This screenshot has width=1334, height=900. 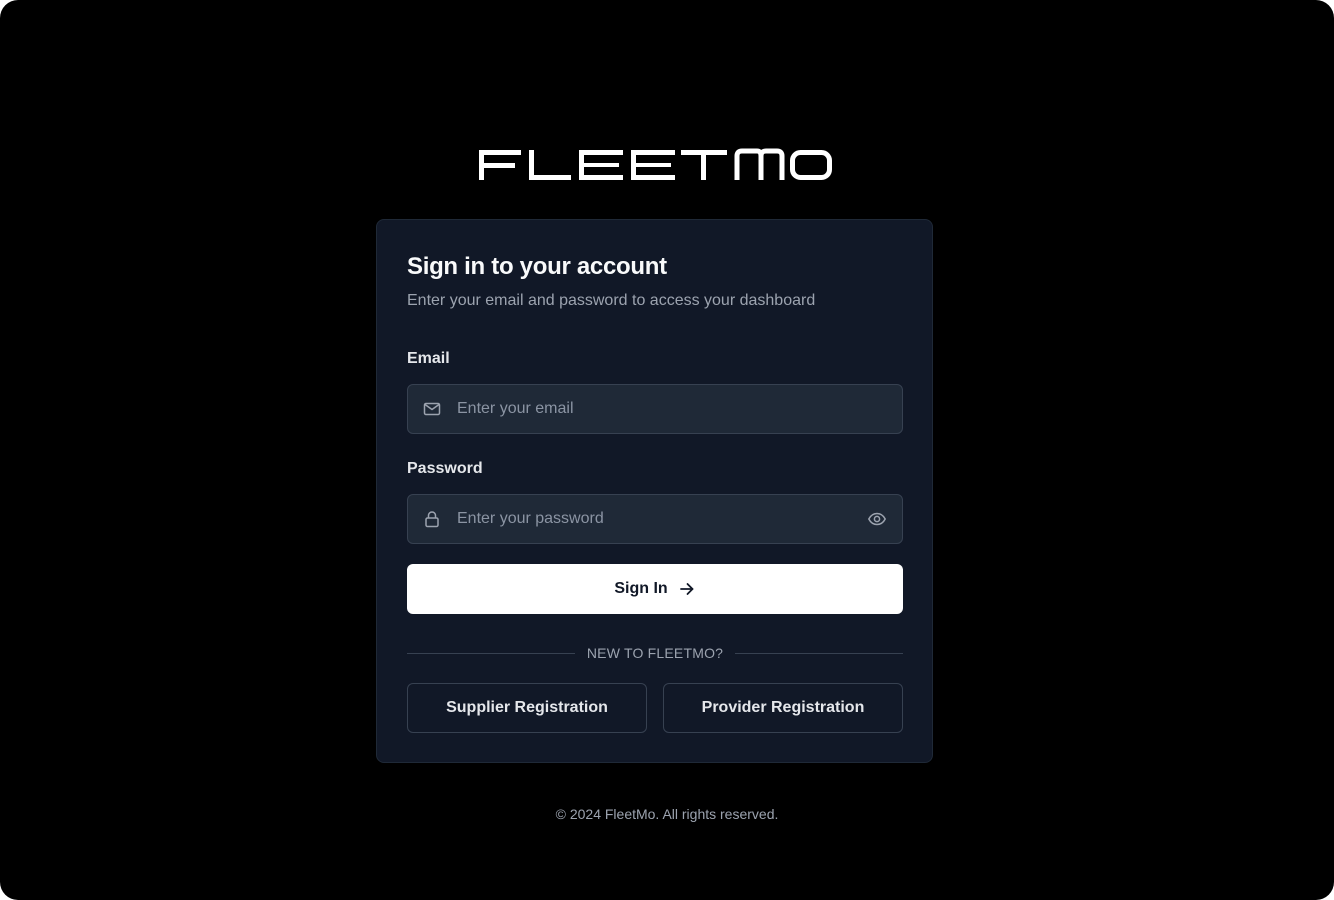 What do you see at coordinates (641, 588) in the screenshot?
I see `sign-in-label: Sign In` at bounding box center [641, 588].